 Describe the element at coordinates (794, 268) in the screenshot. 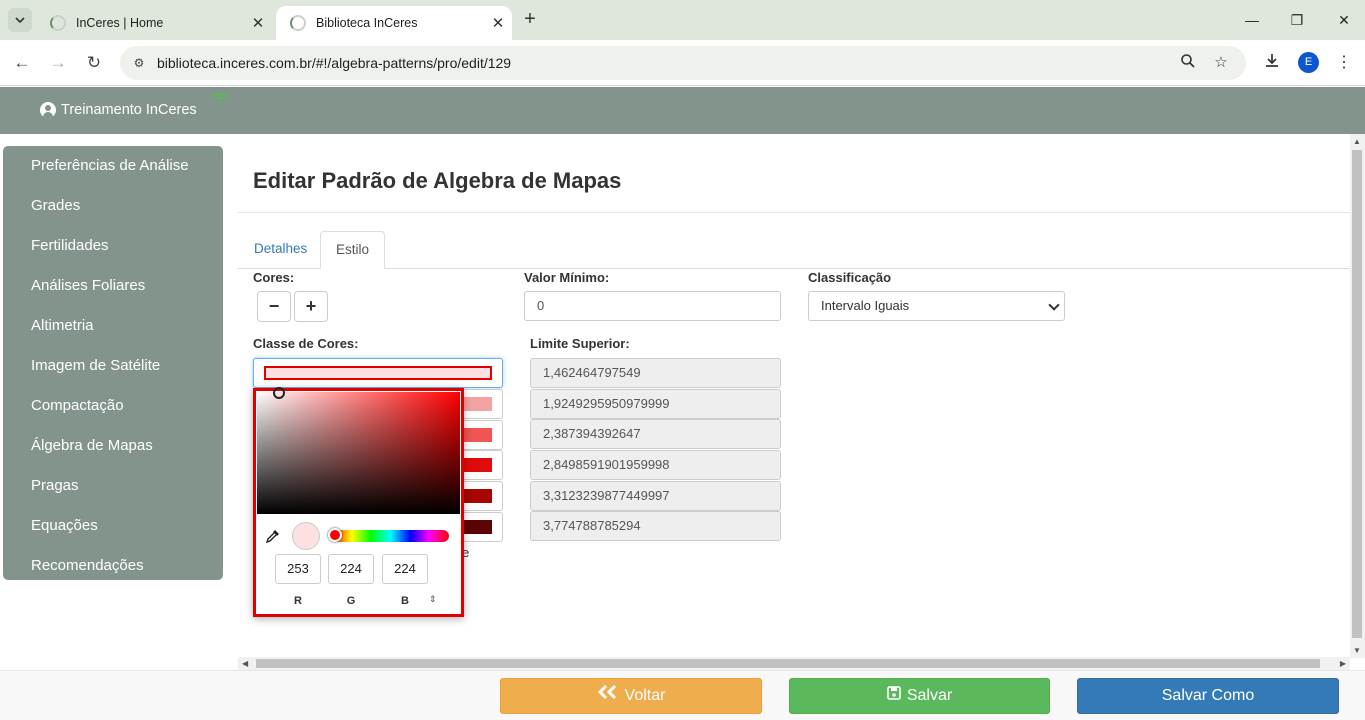

I see `tabs-divider` at that location.